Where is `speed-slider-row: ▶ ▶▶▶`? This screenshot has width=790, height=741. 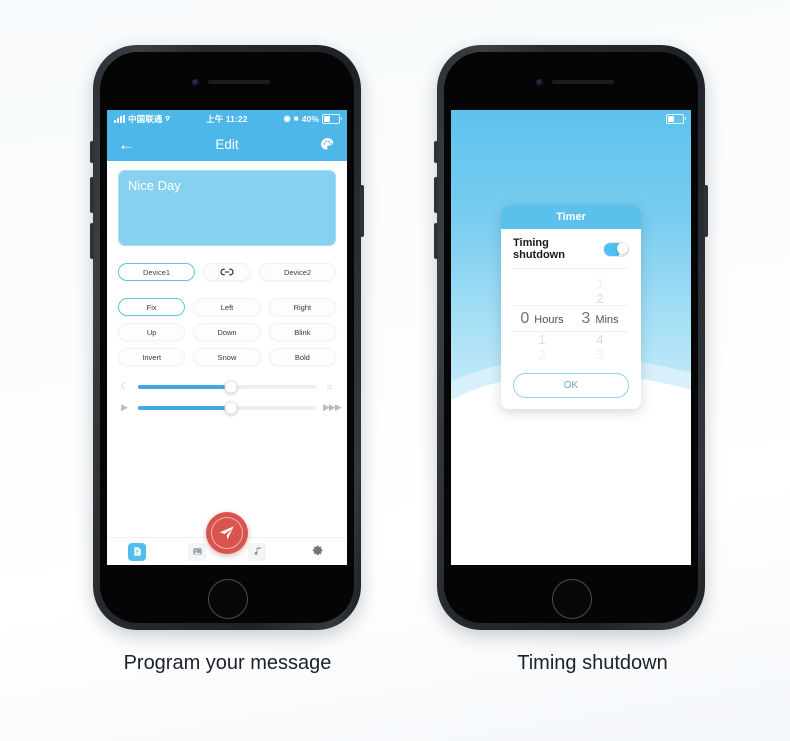
speed-slider-row: ▶ ▶▶▶ is located at coordinates (230, 407).